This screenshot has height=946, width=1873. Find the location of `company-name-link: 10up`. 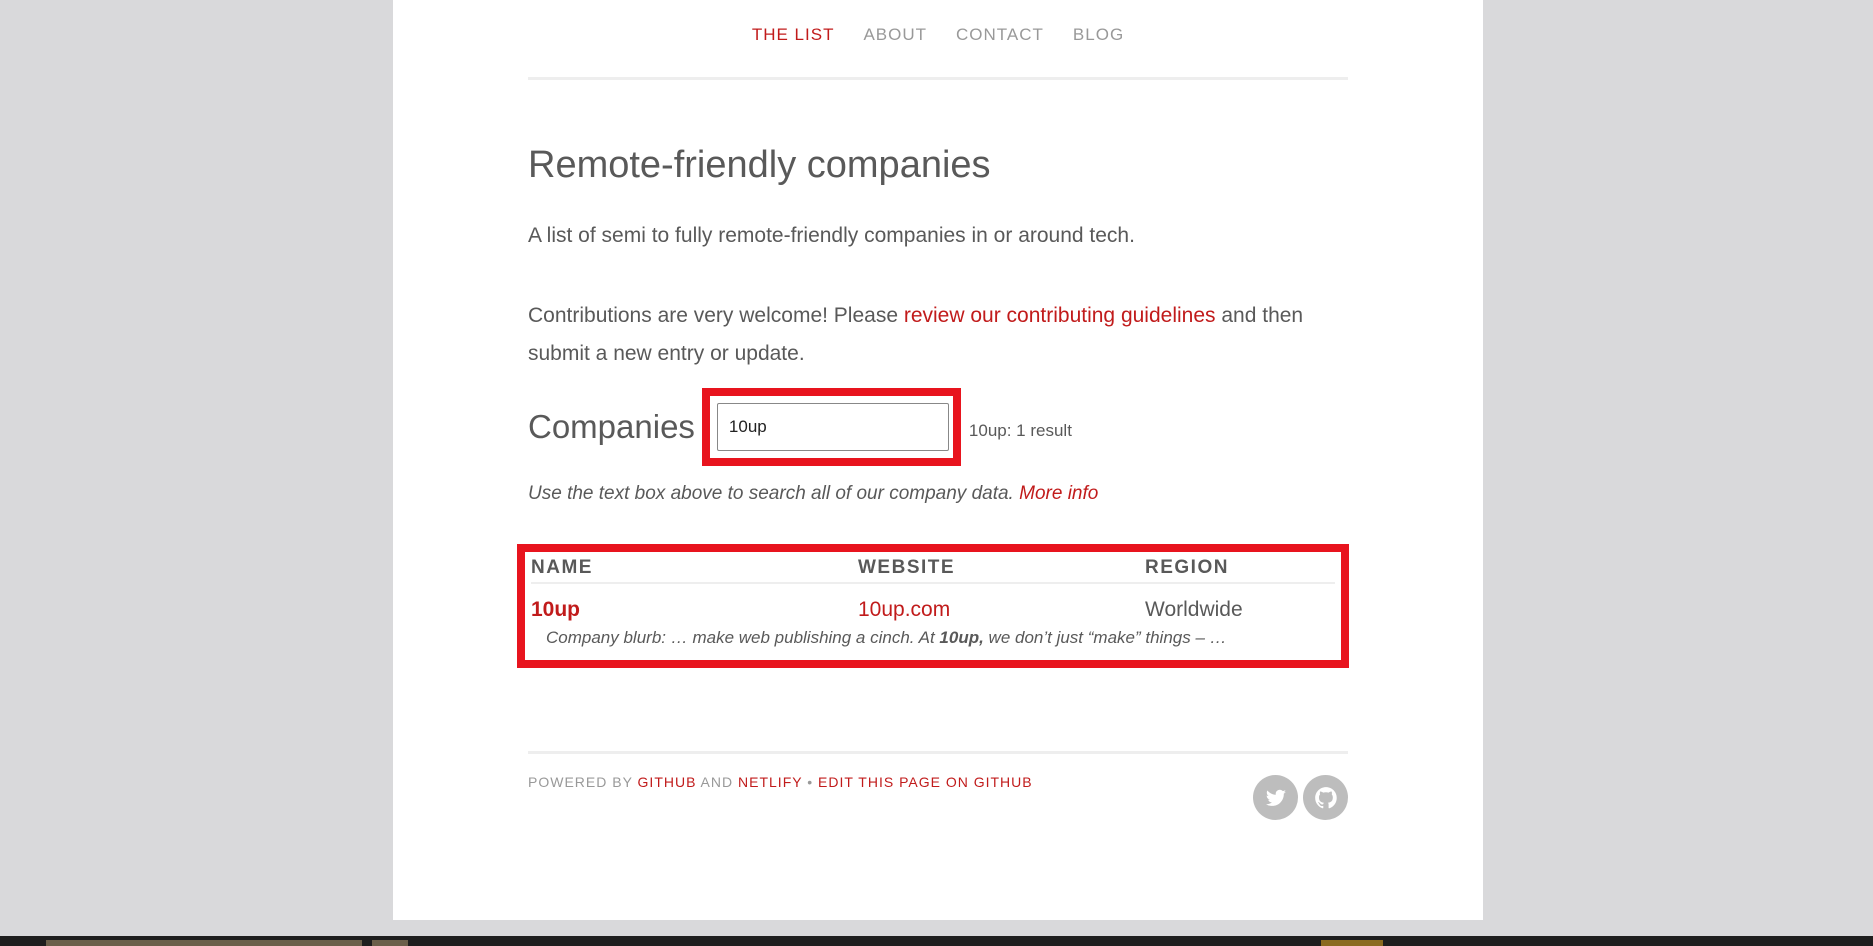

company-name-link: 10up is located at coordinates (555, 609).